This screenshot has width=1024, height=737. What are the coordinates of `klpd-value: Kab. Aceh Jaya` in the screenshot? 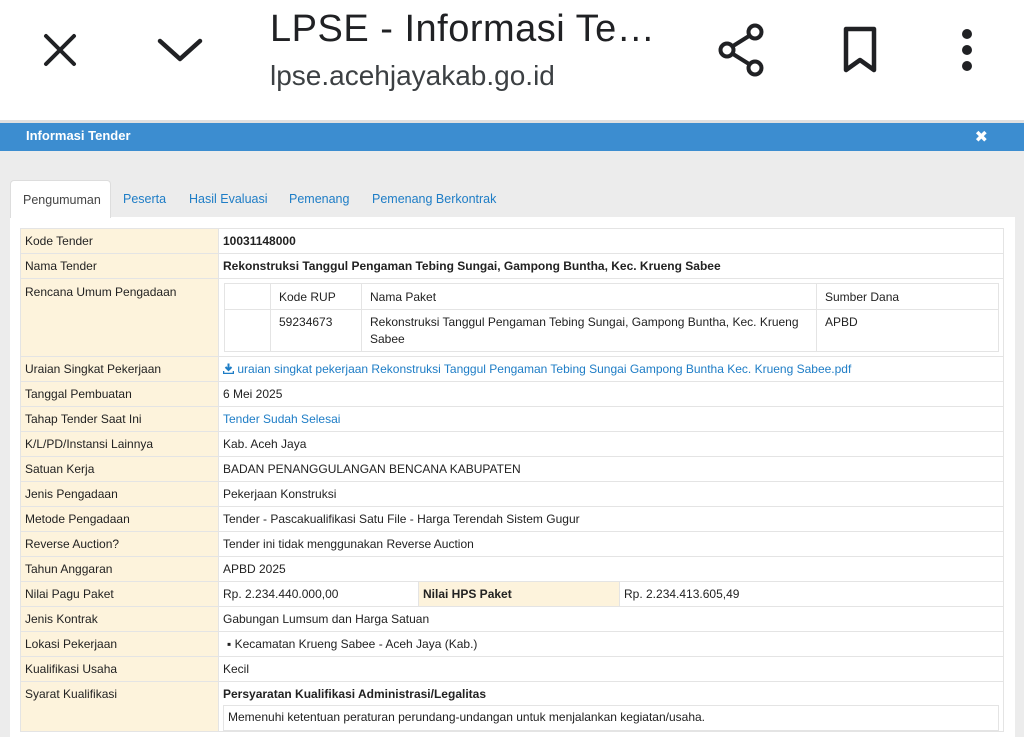 It's located at (611, 444).